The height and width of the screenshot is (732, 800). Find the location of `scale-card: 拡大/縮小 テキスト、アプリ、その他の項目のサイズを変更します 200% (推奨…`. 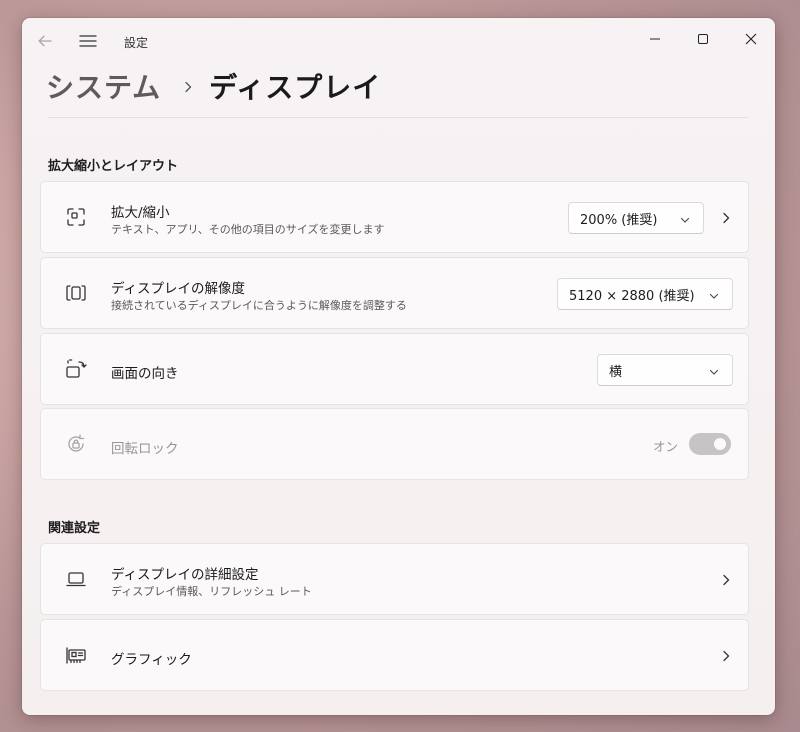

scale-card: 拡大/縮小 テキスト、アプリ、その他の項目のサイズを変更します 200% (推奨… is located at coordinates (394, 217).